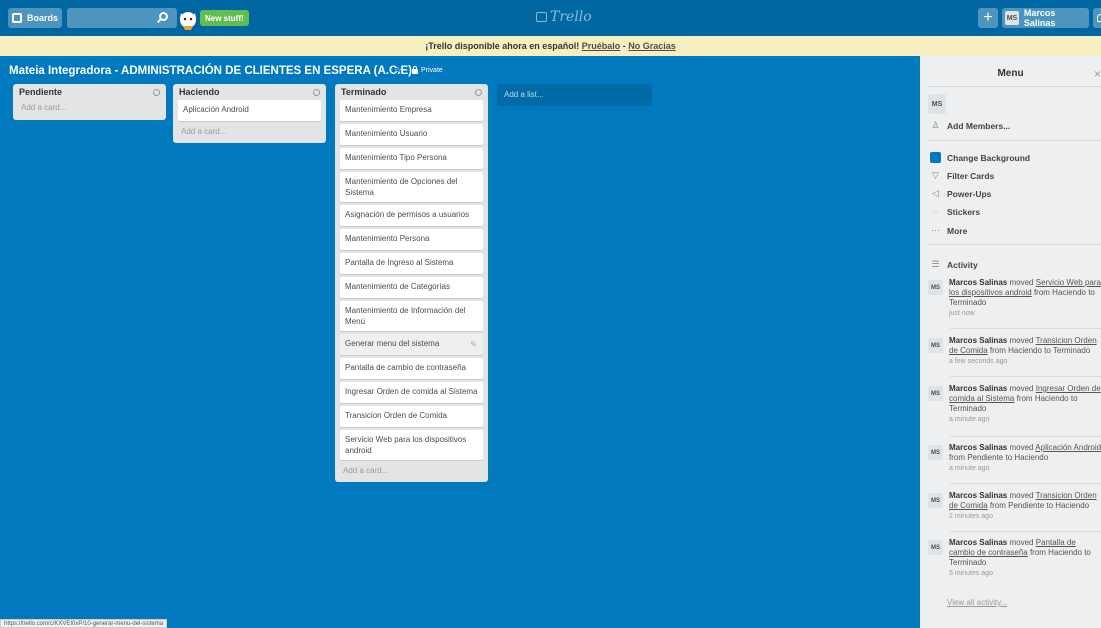  I want to click on activity-icon: ☰, so click(935, 264).